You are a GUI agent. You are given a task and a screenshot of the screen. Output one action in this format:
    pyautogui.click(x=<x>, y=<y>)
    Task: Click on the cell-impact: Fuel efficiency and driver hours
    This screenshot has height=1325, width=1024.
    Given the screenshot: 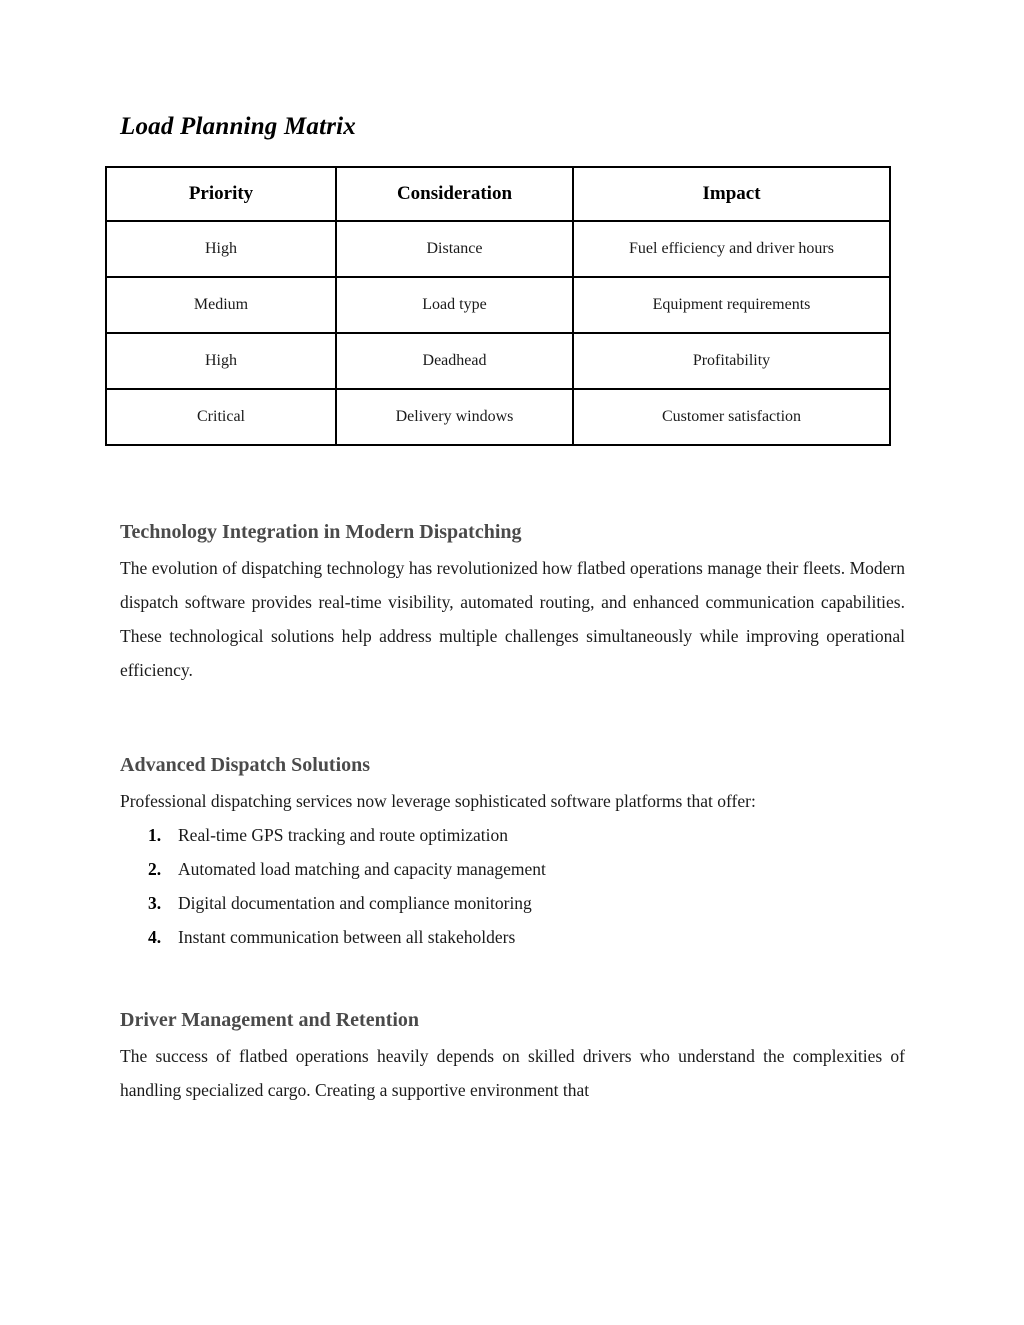 What is the action you would take?
    pyautogui.click(x=731, y=249)
    